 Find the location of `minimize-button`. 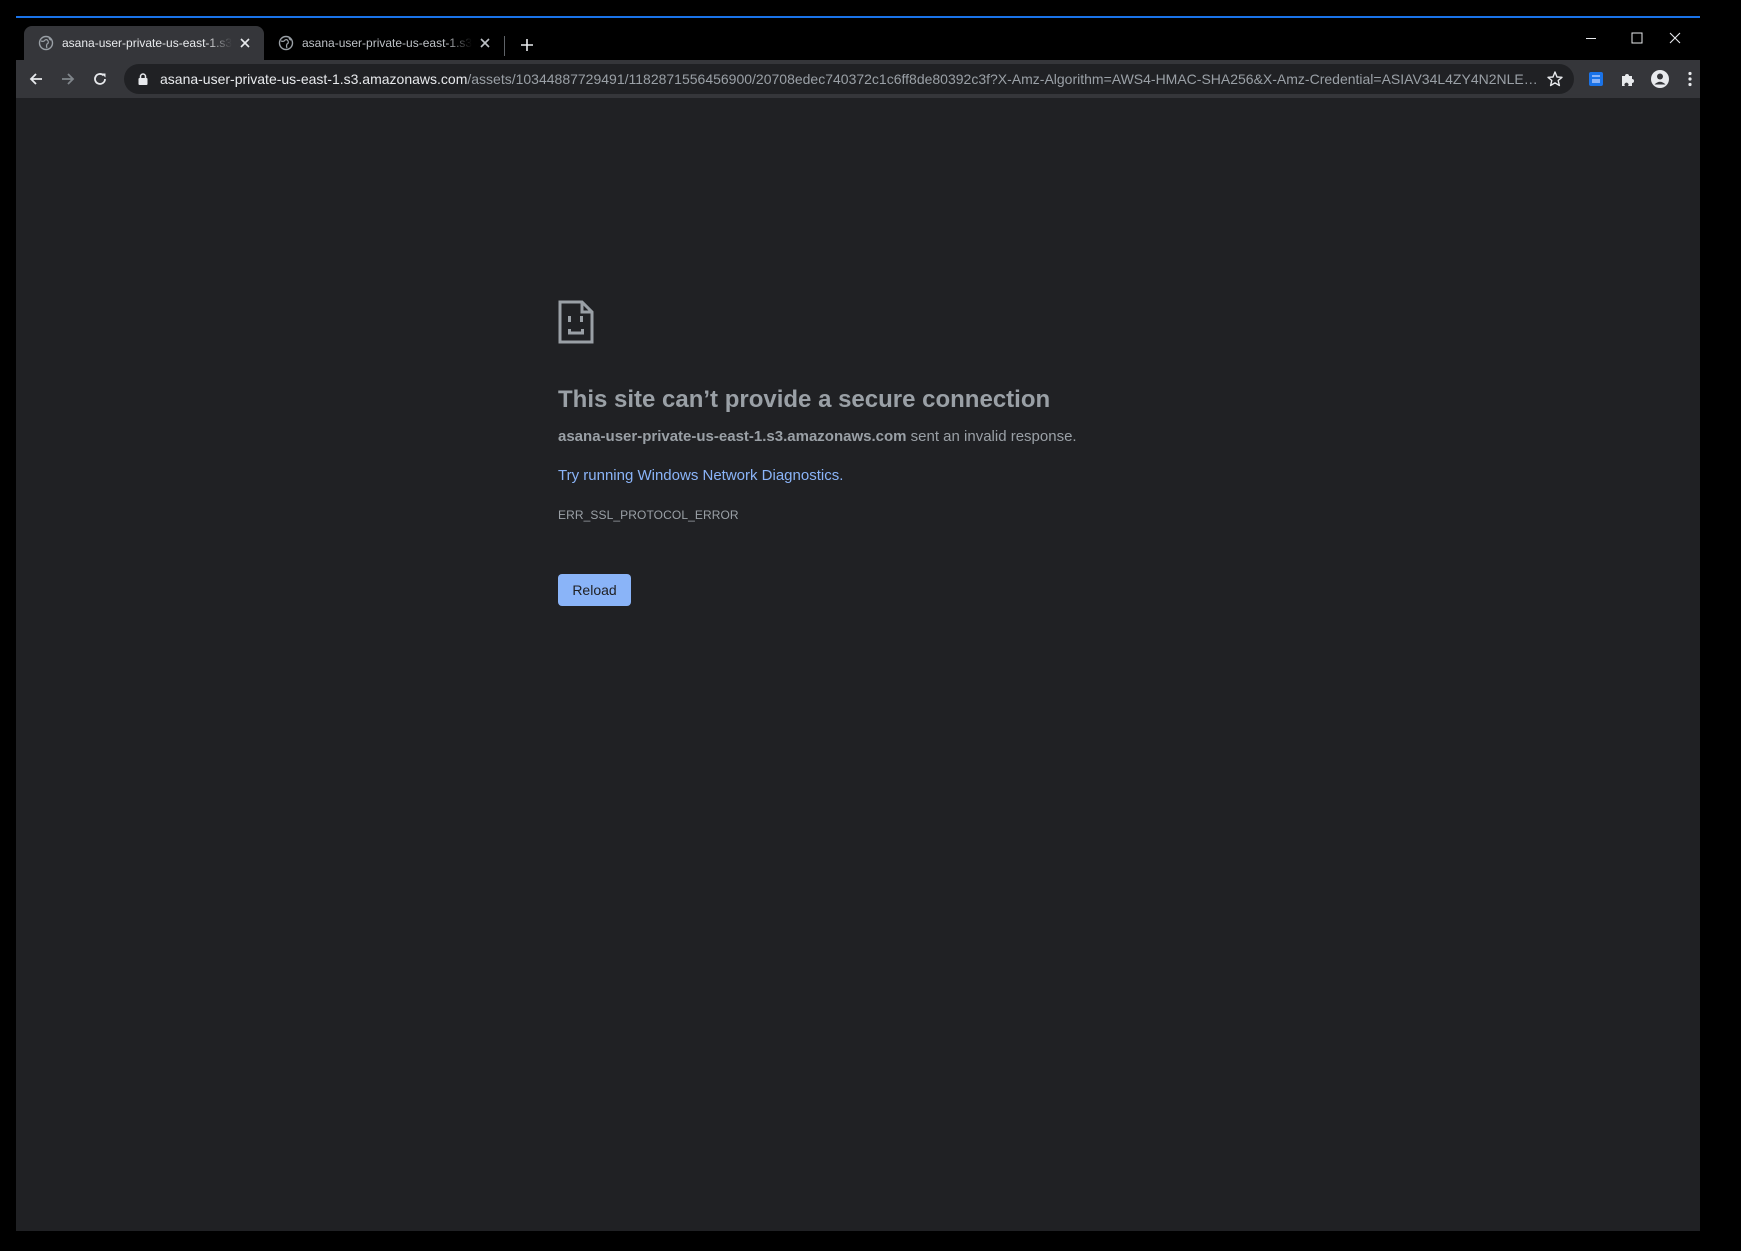

minimize-button is located at coordinates (1591, 38).